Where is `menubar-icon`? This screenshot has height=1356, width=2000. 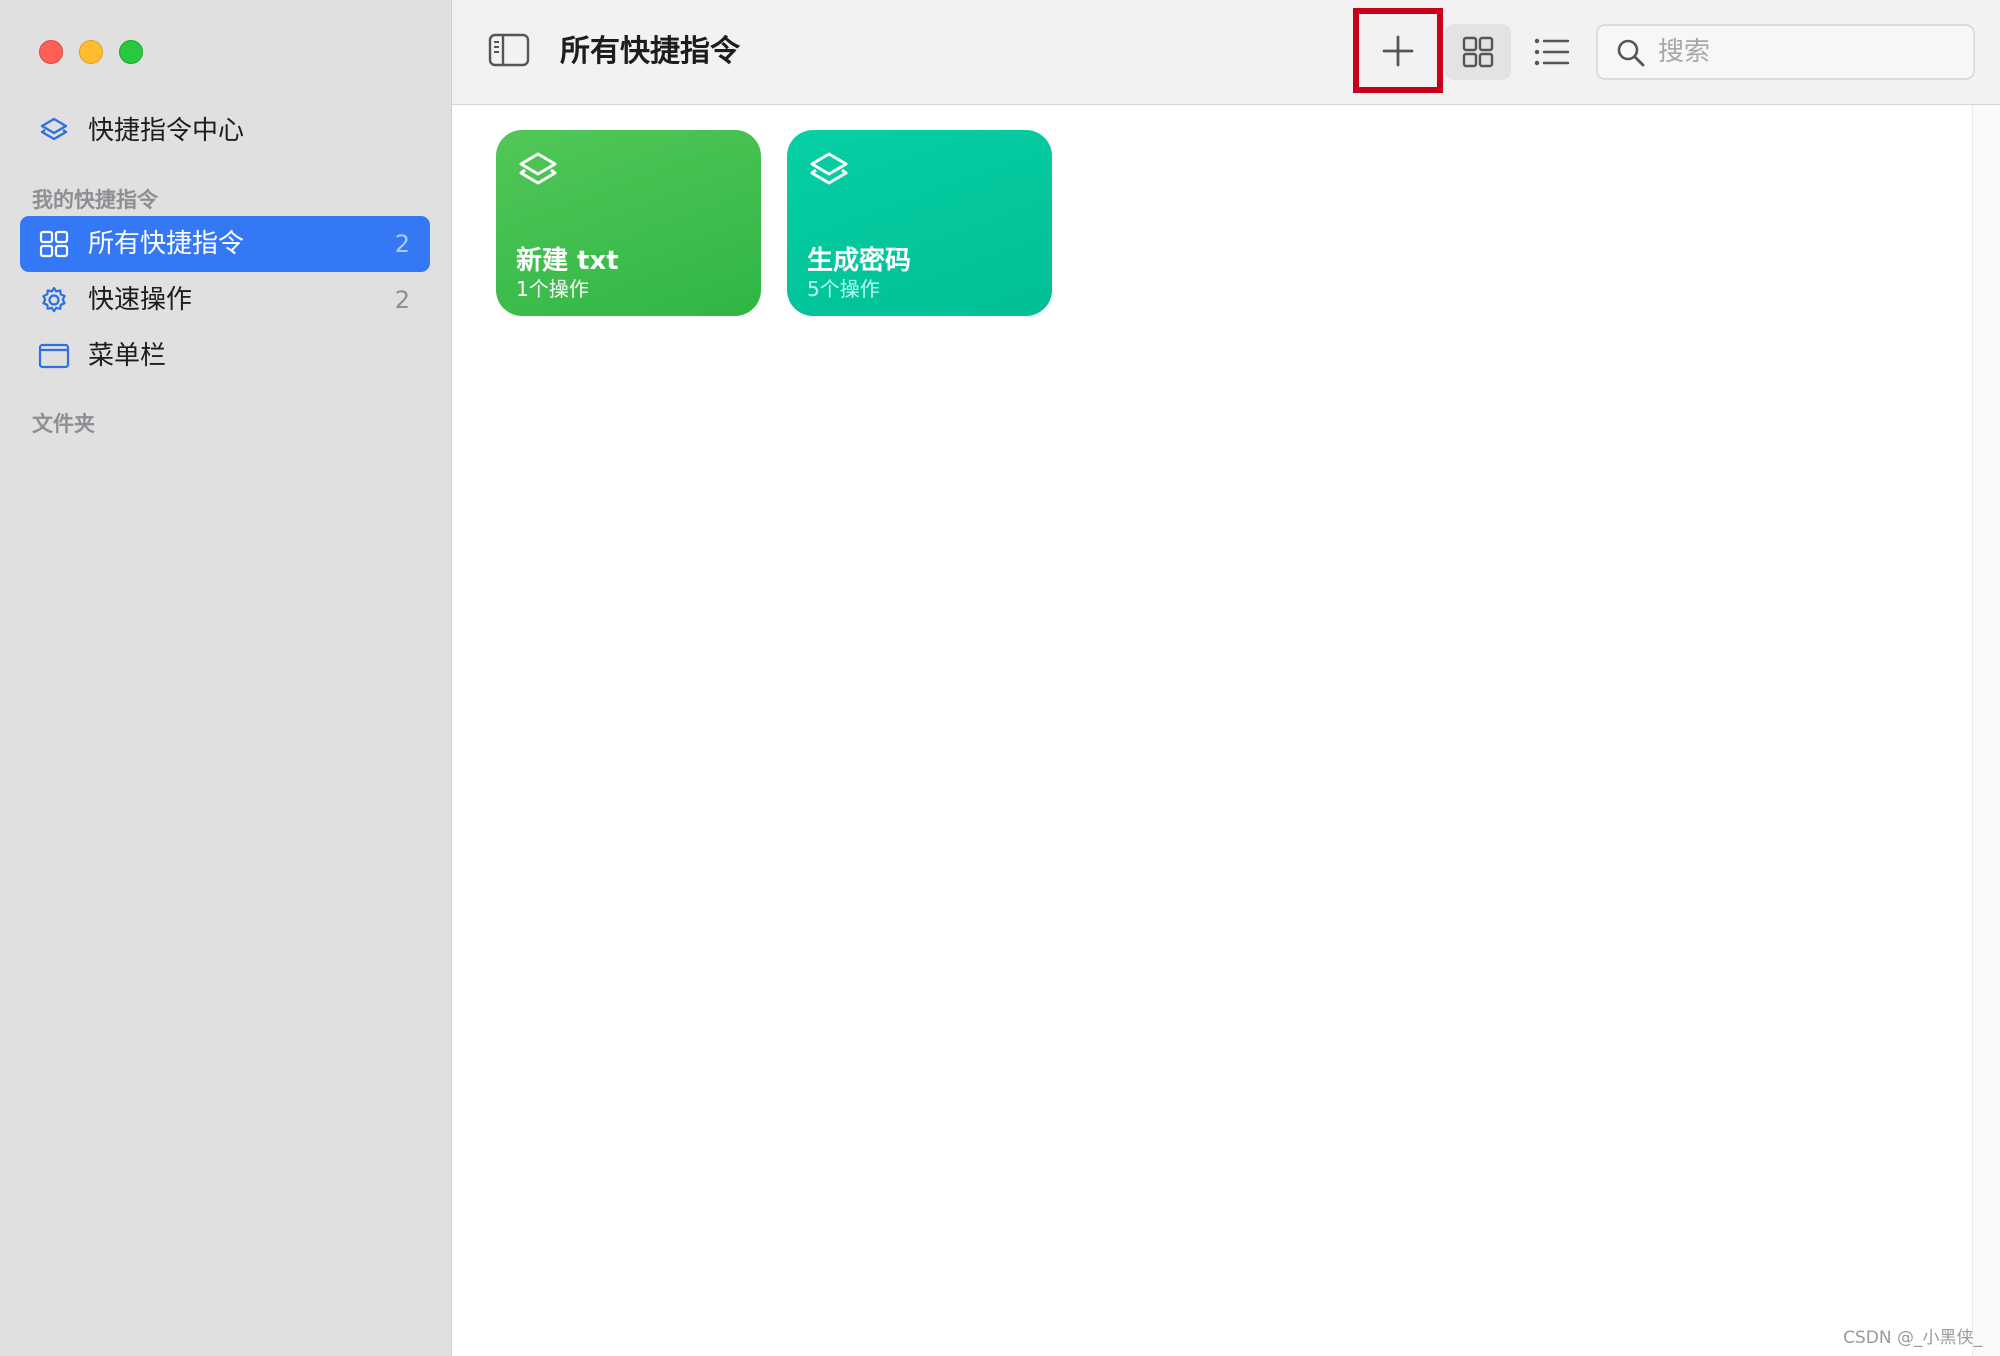
menubar-icon is located at coordinates (54, 356).